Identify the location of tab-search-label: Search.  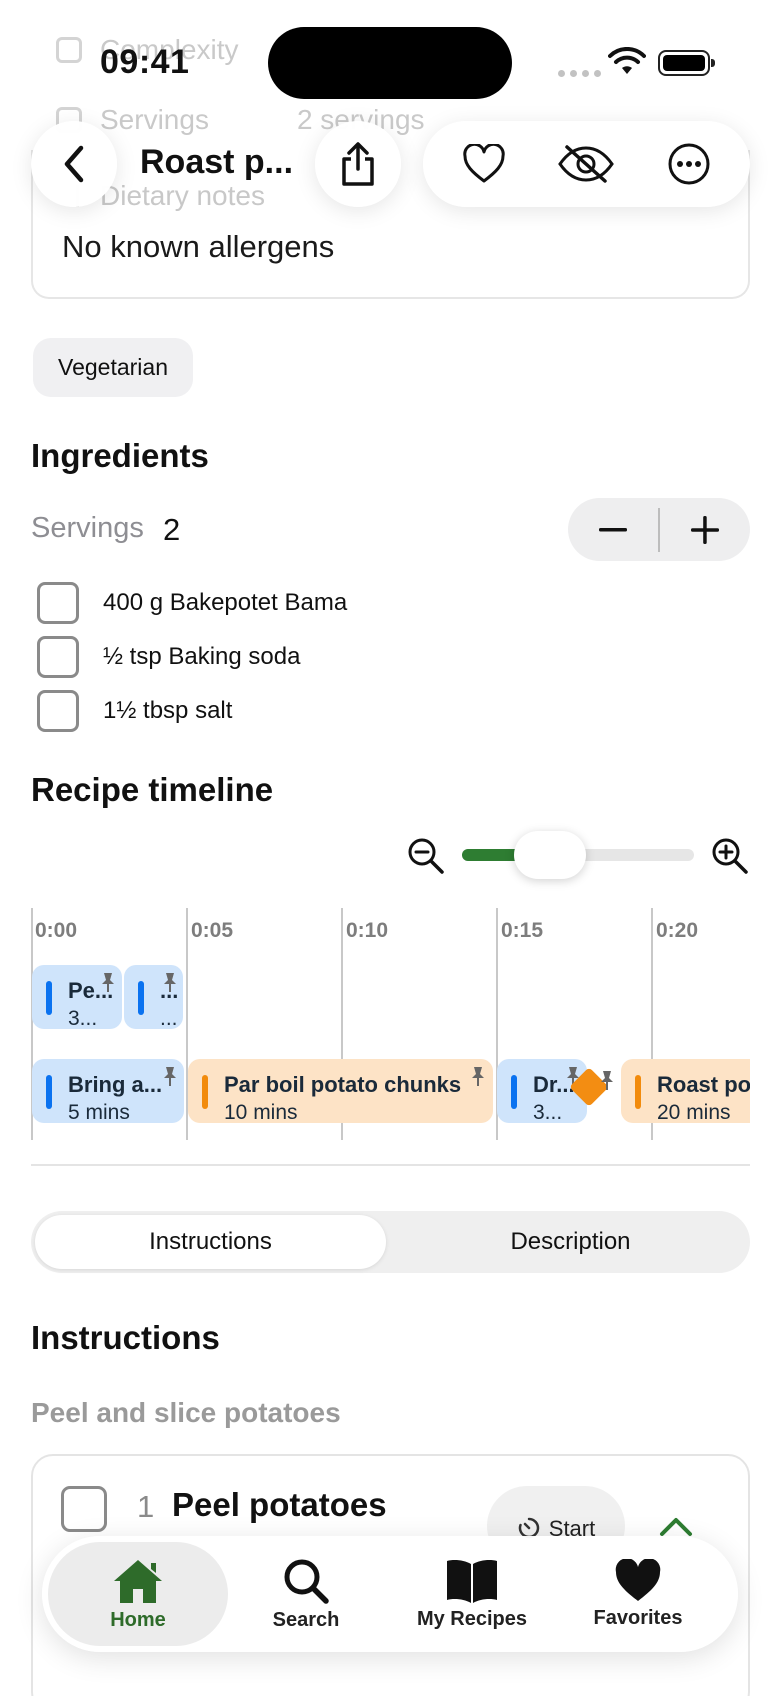
(306, 1619).